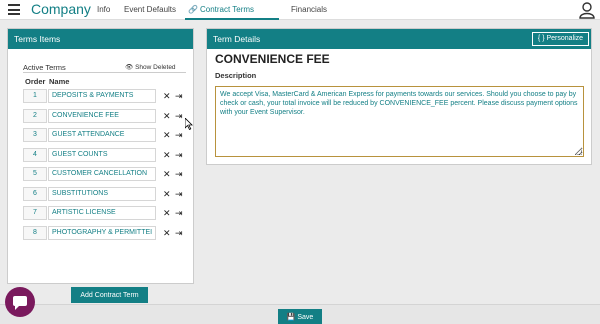 The image size is (600, 324). Describe the element at coordinates (61, 9) in the screenshot. I see `brand-name: Company` at that location.